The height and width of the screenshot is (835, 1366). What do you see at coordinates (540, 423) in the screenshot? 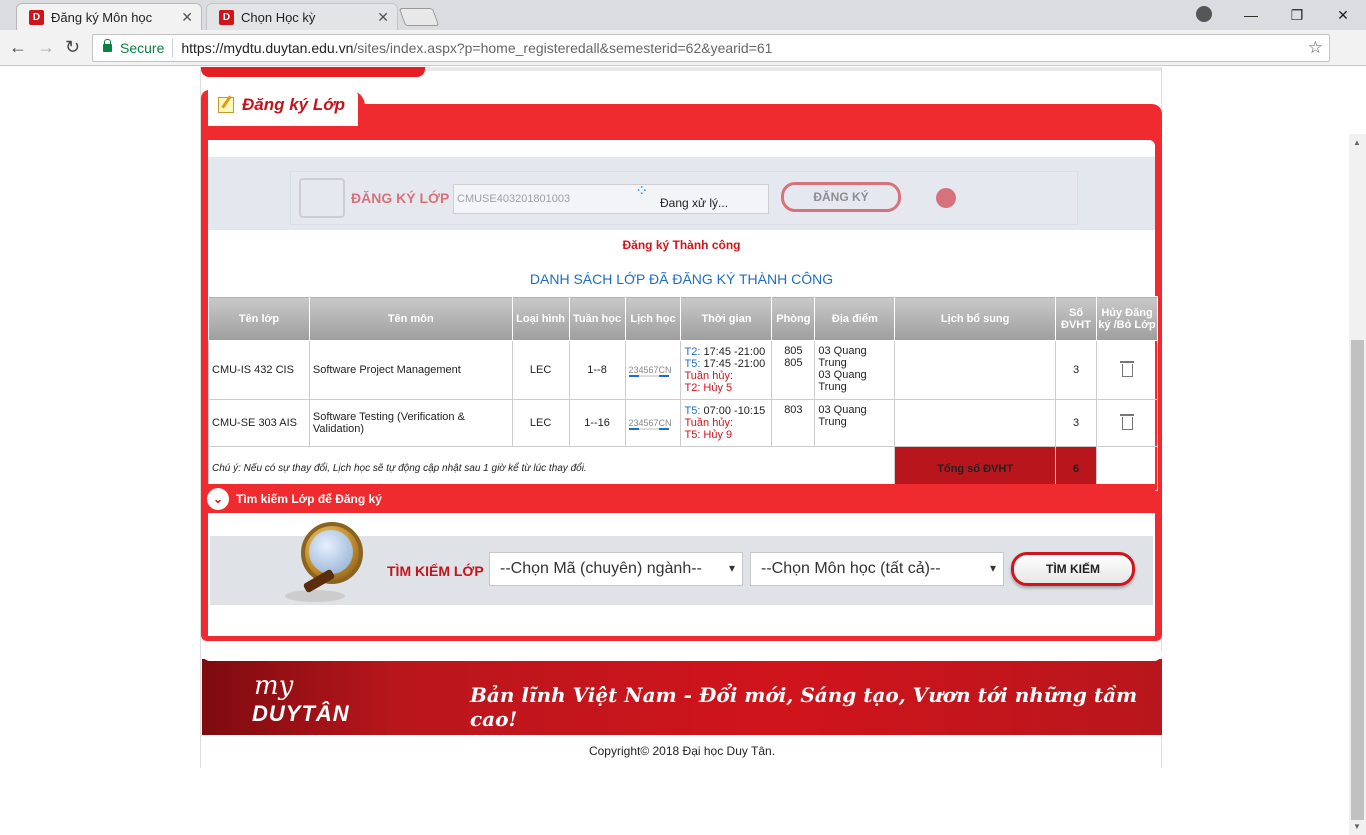
I see `class-type: LEC` at bounding box center [540, 423].